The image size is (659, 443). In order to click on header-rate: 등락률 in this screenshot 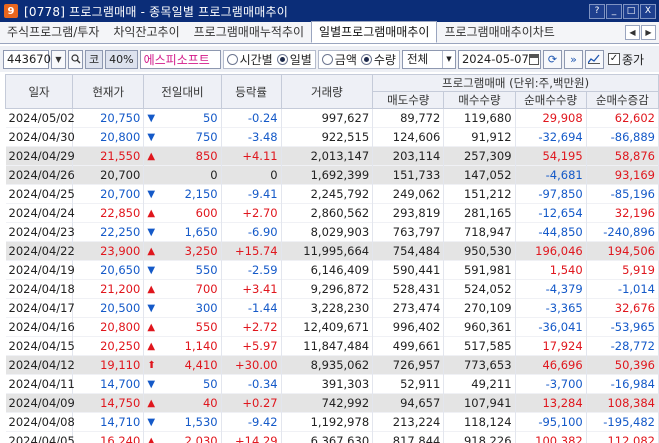, I will do `click(251, 91)`.